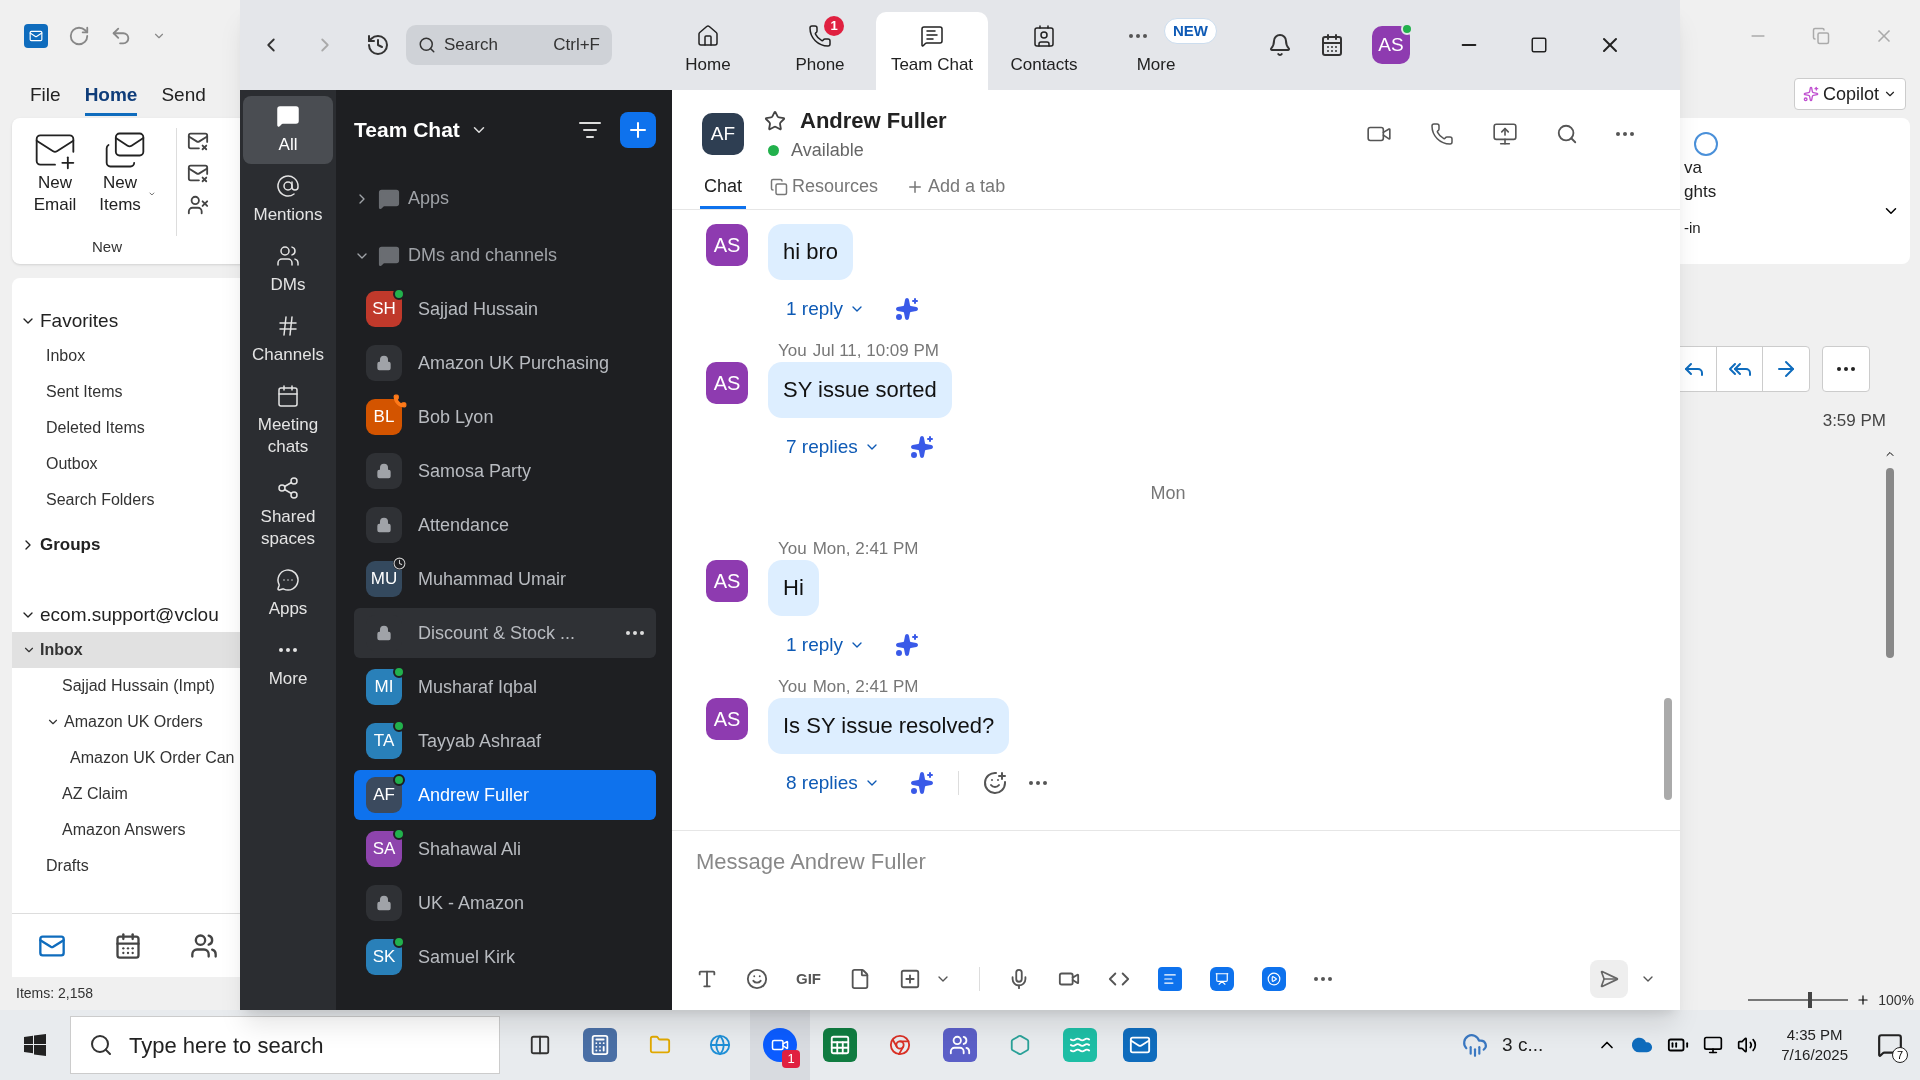  What do you see at coordinates (708, 51) in the screenshot?
I see `nav-tab: Home` at bounding box center [708, 51].